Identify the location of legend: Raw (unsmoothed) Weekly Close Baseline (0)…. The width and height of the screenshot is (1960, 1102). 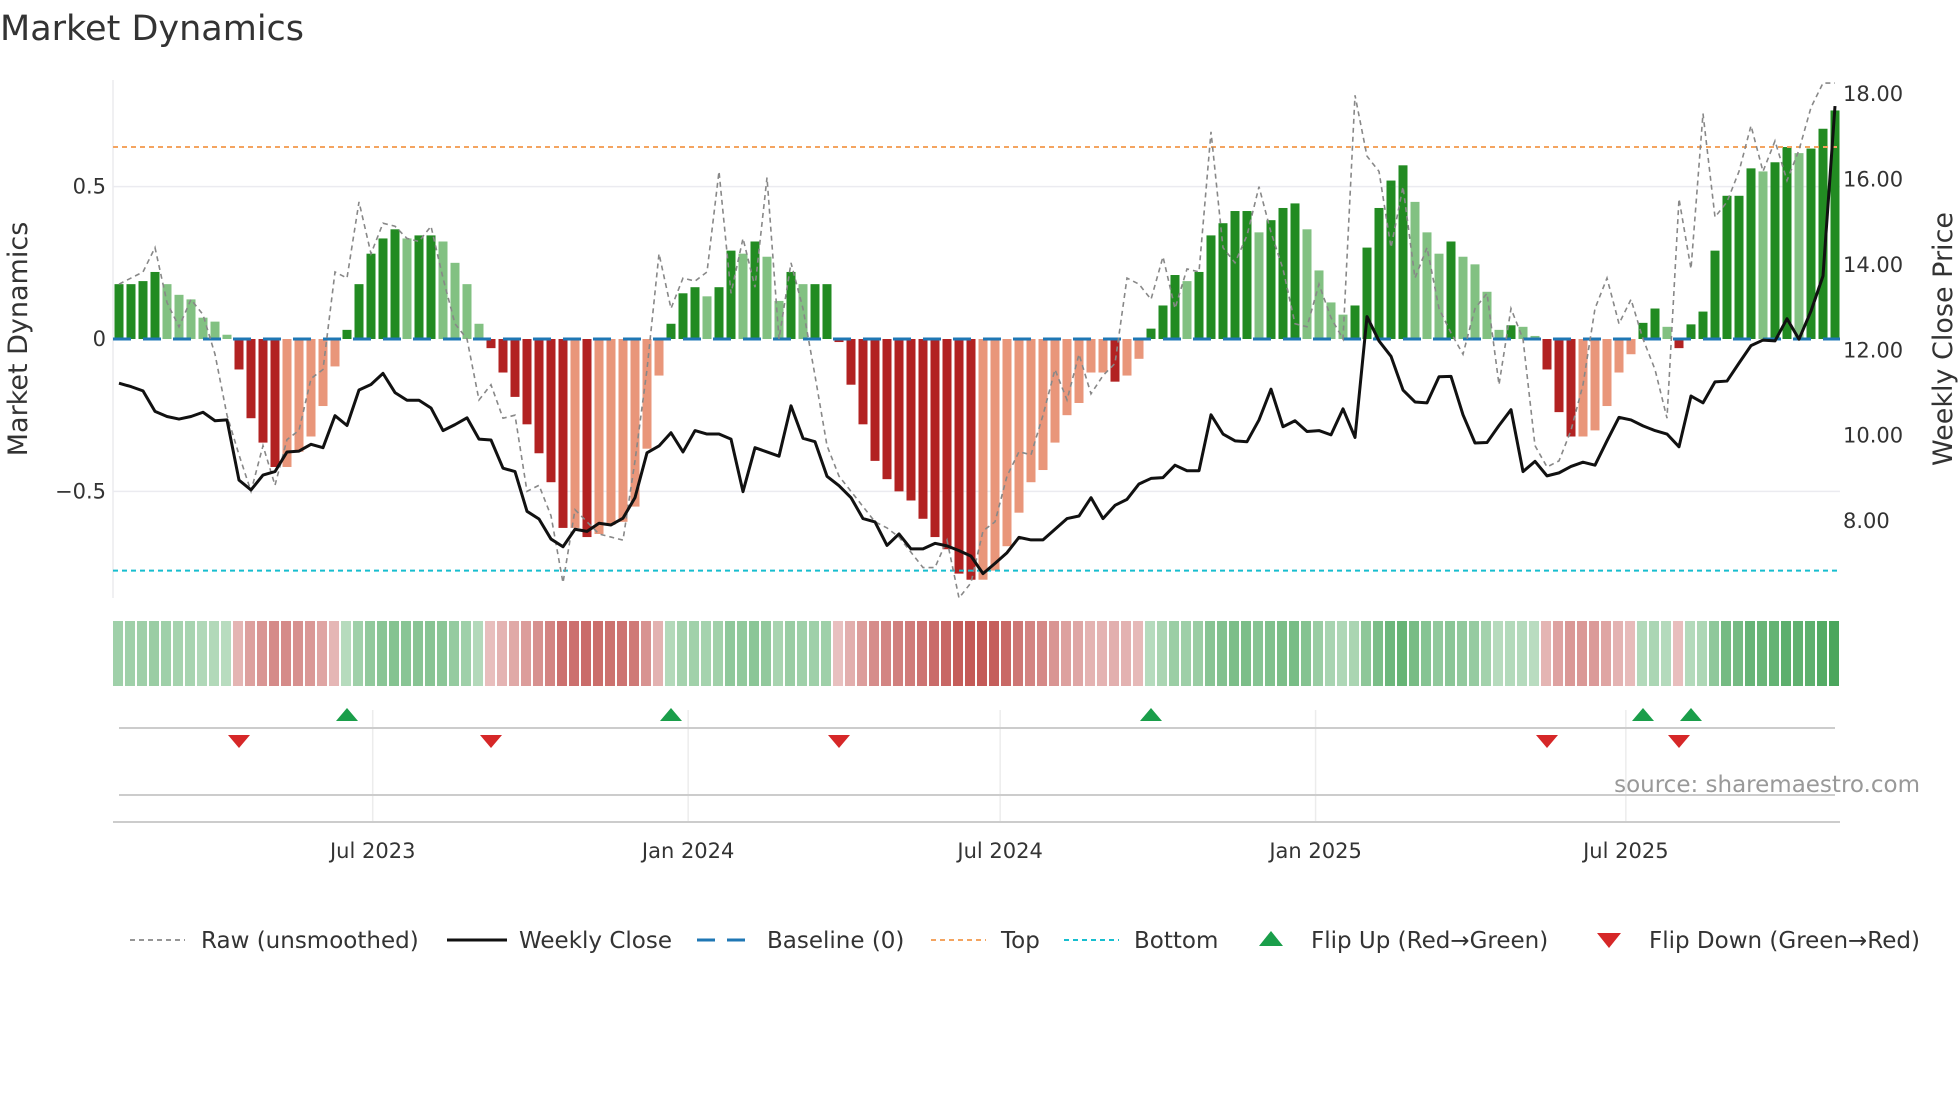
(1025, 941).